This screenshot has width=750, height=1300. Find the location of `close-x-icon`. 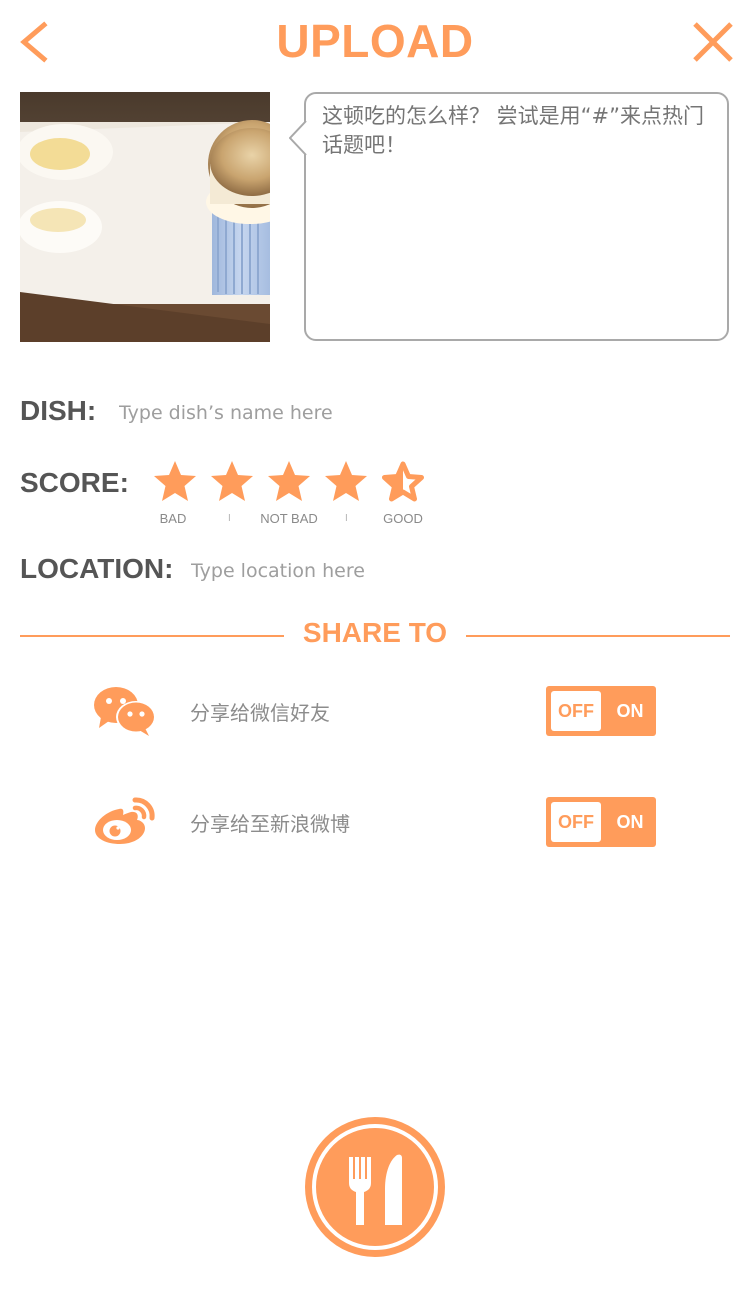

close-x-icon is located at coordinates (713, 42).